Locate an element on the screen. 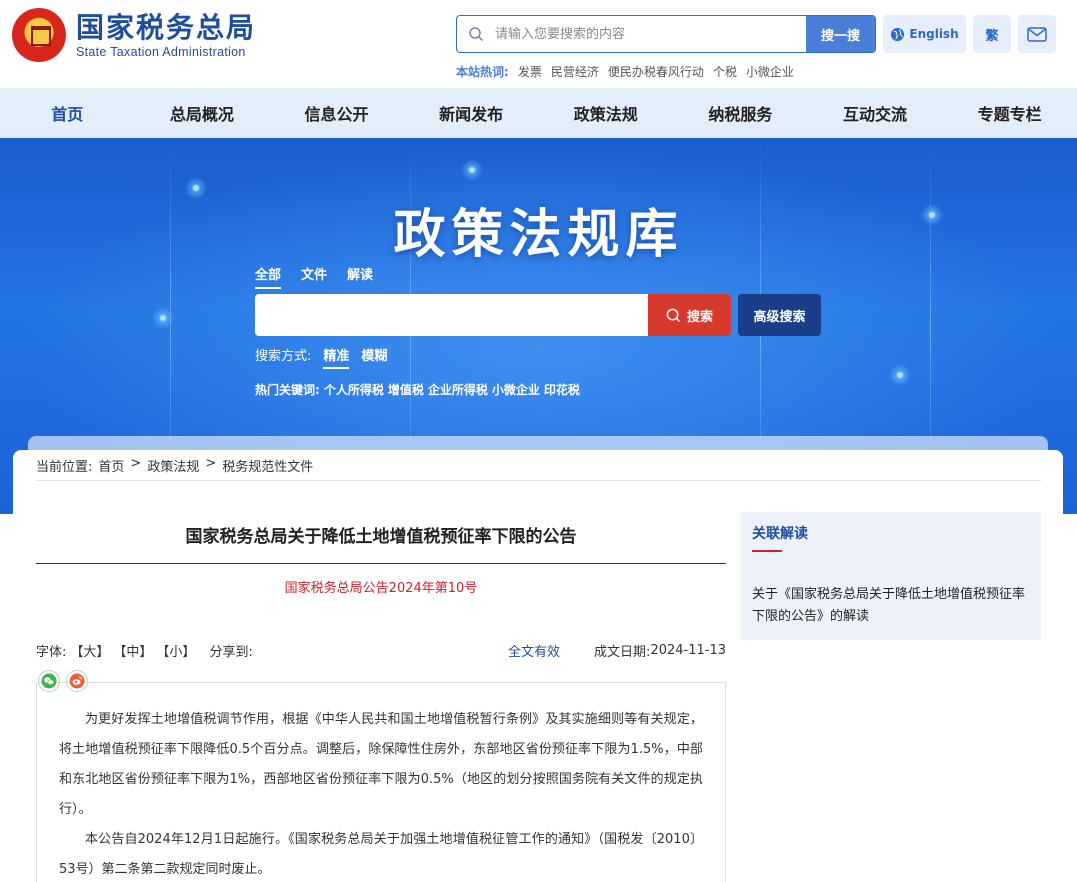 The height and width of the screenshot is (882, 1077). breadcrumb: 当前位置: 首页 > 政策法规 > 税务规范性文件 is located at coordinates (174, 465).